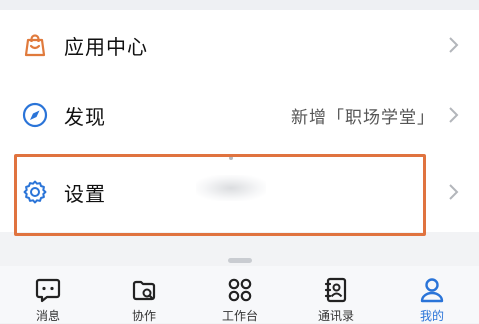  I want to click on tab-contacts: 通讯录, so click(336, 294).